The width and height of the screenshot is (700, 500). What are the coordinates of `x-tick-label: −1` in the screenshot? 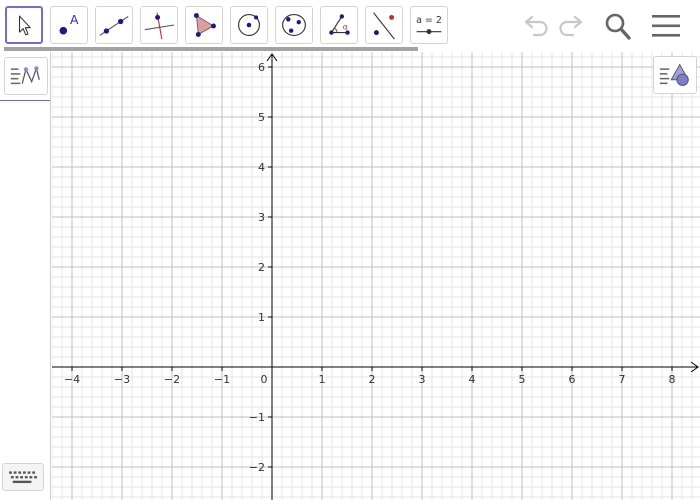 It's located at (222, 379).